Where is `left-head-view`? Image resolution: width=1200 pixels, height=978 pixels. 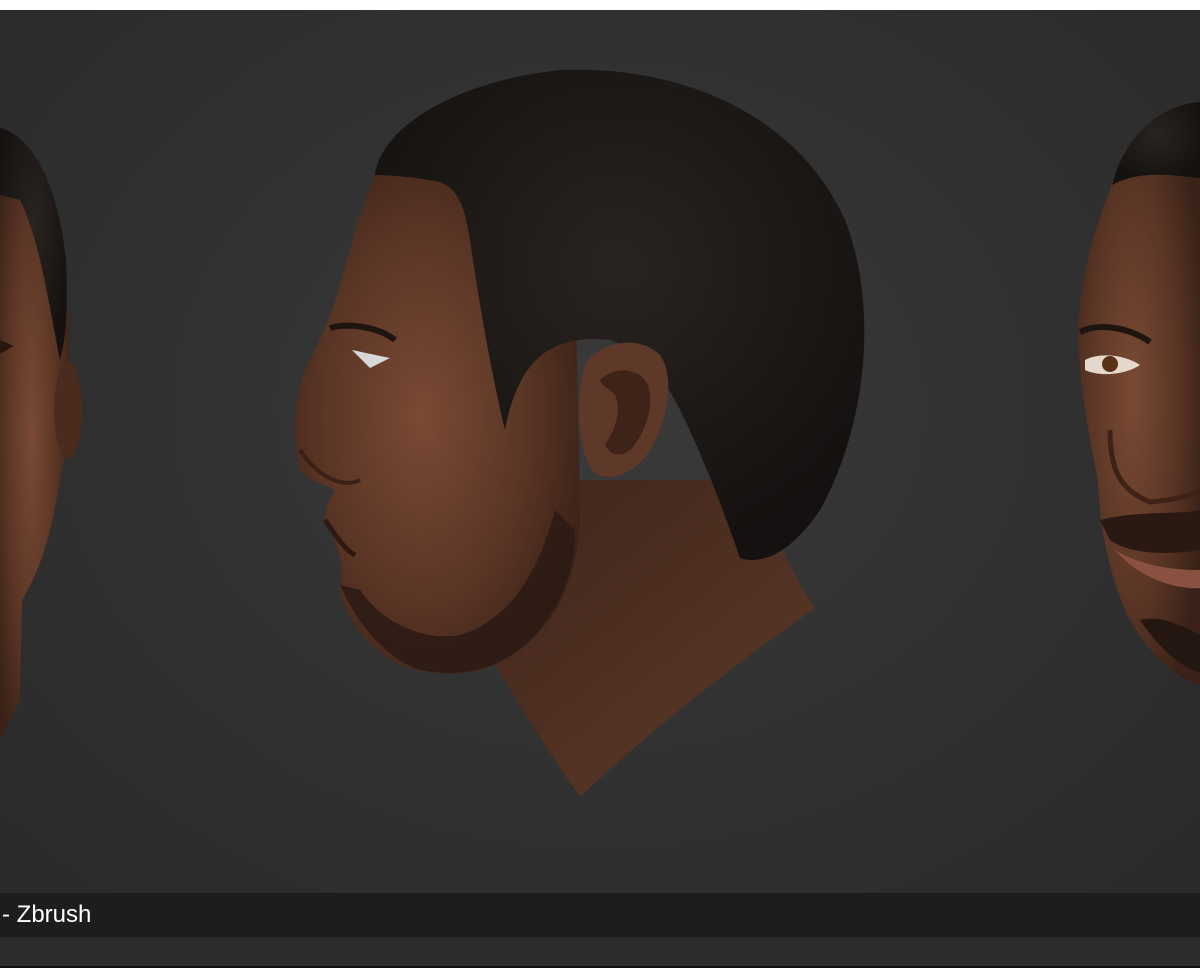
left-head-view is located at coordinates (41, 434).